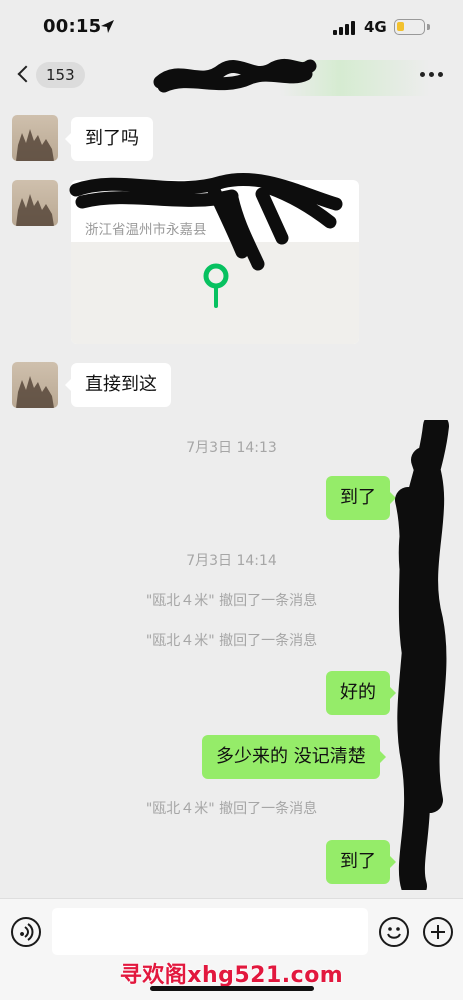  Describe the element at coordinates (72, 26) in the screenshot. I see `status-time: 00:15` at that location.